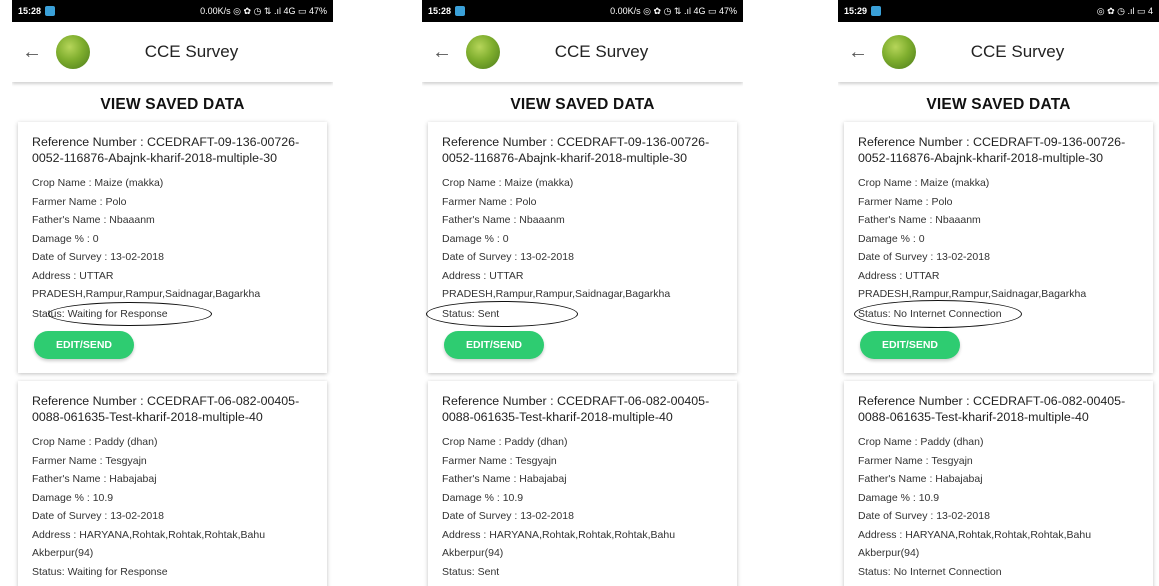  I want to click on system-indicators: ◎ ✿ ◷ .ıl ▭ 4, so click(1124, 10).